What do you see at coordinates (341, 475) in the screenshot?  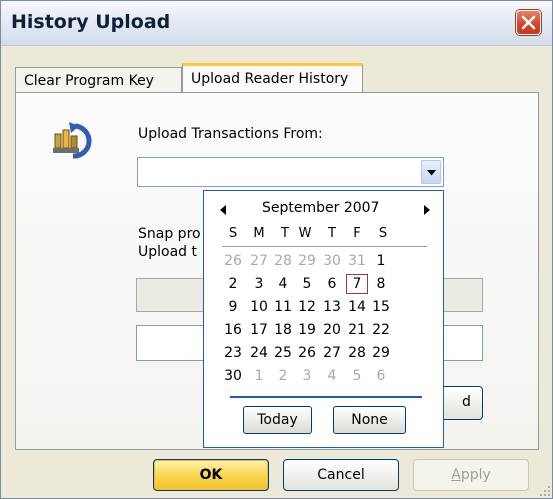 I see `cancel-button: Cancel` at bounding box center [341, 475].